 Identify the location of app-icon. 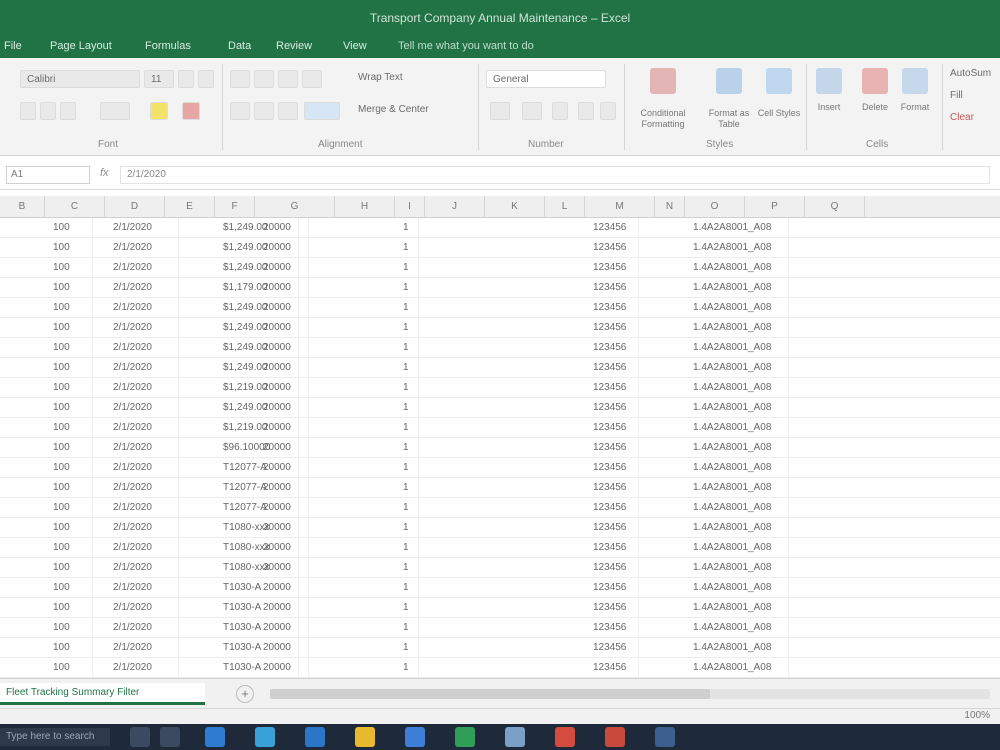
(265, 737).